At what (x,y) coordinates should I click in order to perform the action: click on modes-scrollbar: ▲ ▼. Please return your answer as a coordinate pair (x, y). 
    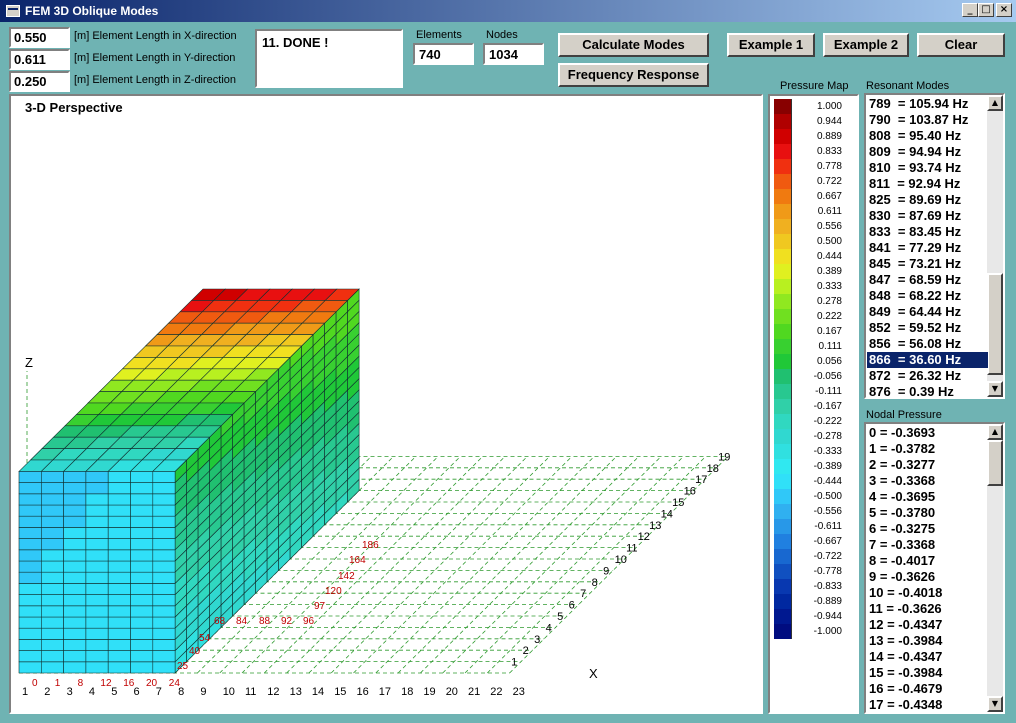
    Looking at the image, I should click on (995, 246).